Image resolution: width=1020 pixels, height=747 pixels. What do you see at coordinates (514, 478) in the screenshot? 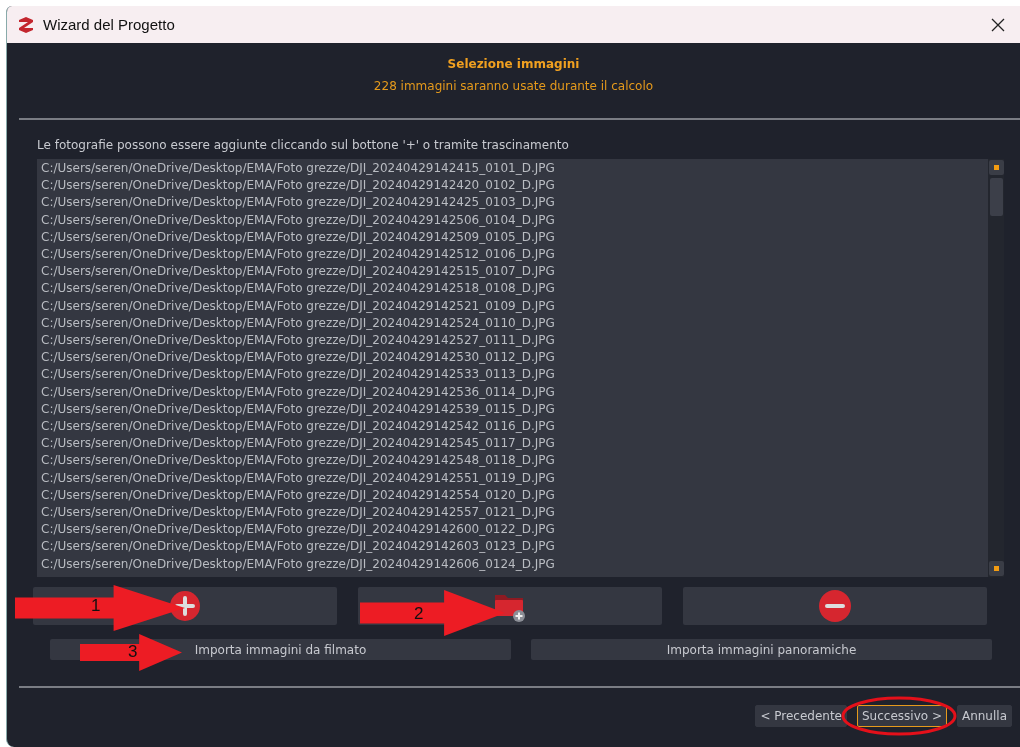
I see `file-list-item: C:/Users/seren/OneDrive/Desktop/EMA/Foto grezze/DJI_20240429142551_0119_D.JPG` at bounding box center [514, 478].